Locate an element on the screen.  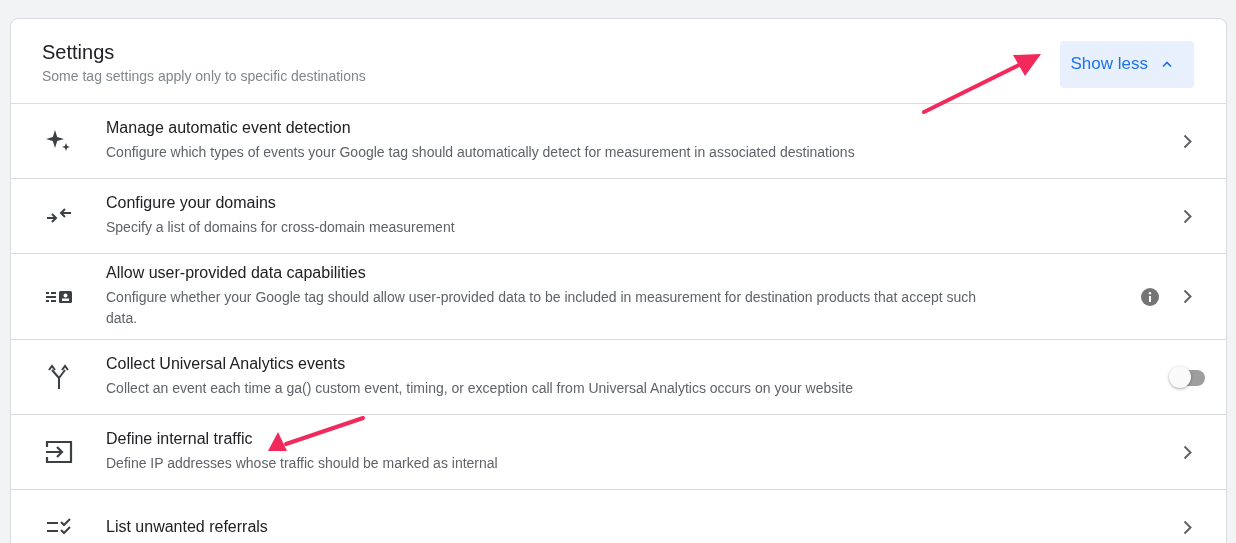
setting-title: Collect Universal Analytics events is located at coordinates (226, 364).